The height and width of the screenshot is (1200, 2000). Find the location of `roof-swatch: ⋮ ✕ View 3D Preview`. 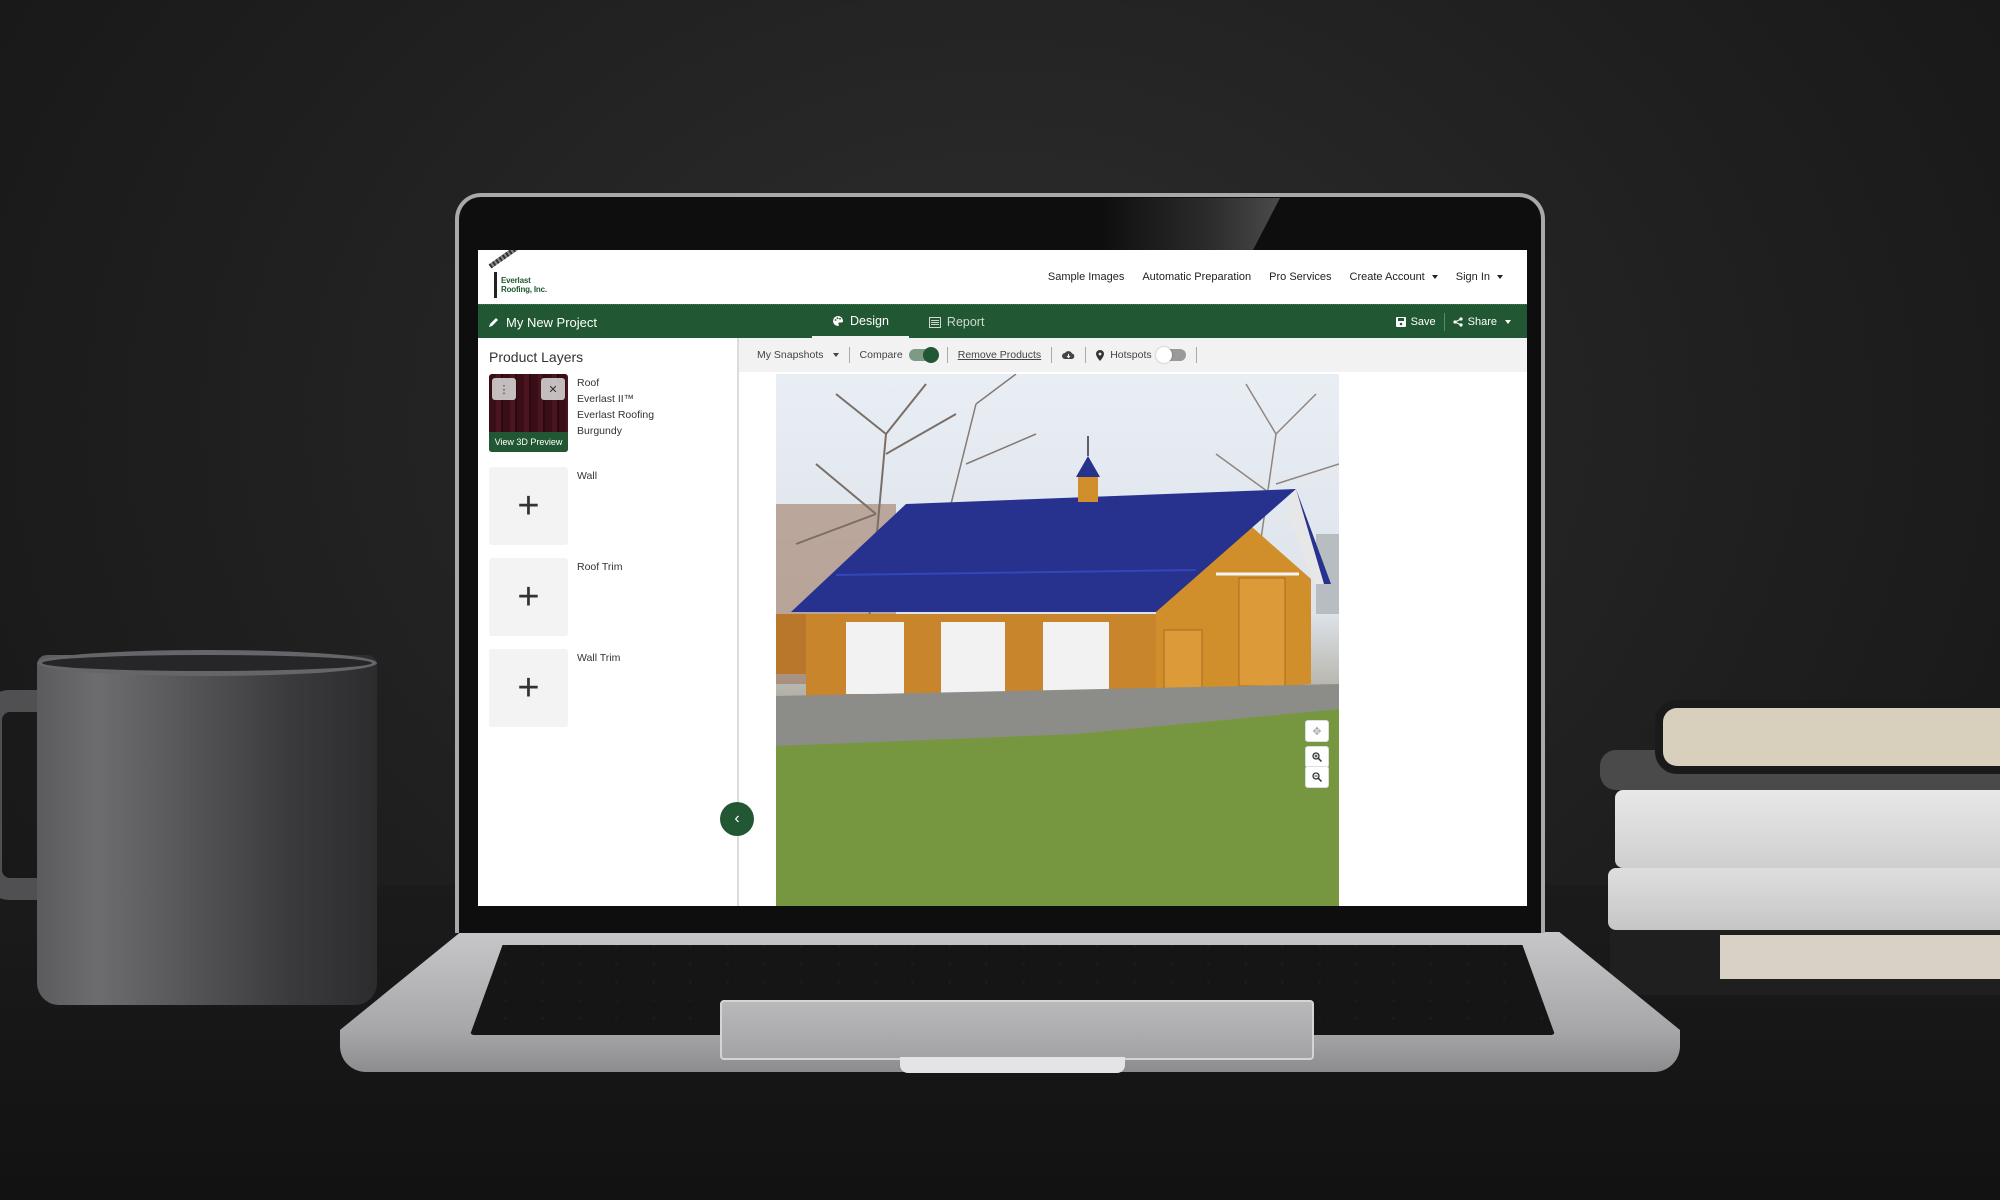

roof-swatch: ⋮ ✕ View 3D Preview is located at coordinates (528, 413).